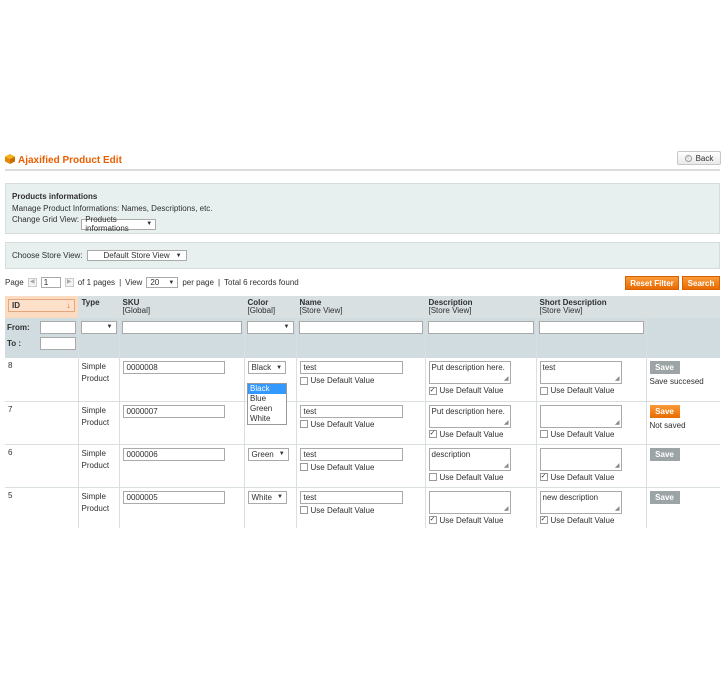 This screenshot has width=725, height=680. I want to click on name-filter-input, so click(360, 327).